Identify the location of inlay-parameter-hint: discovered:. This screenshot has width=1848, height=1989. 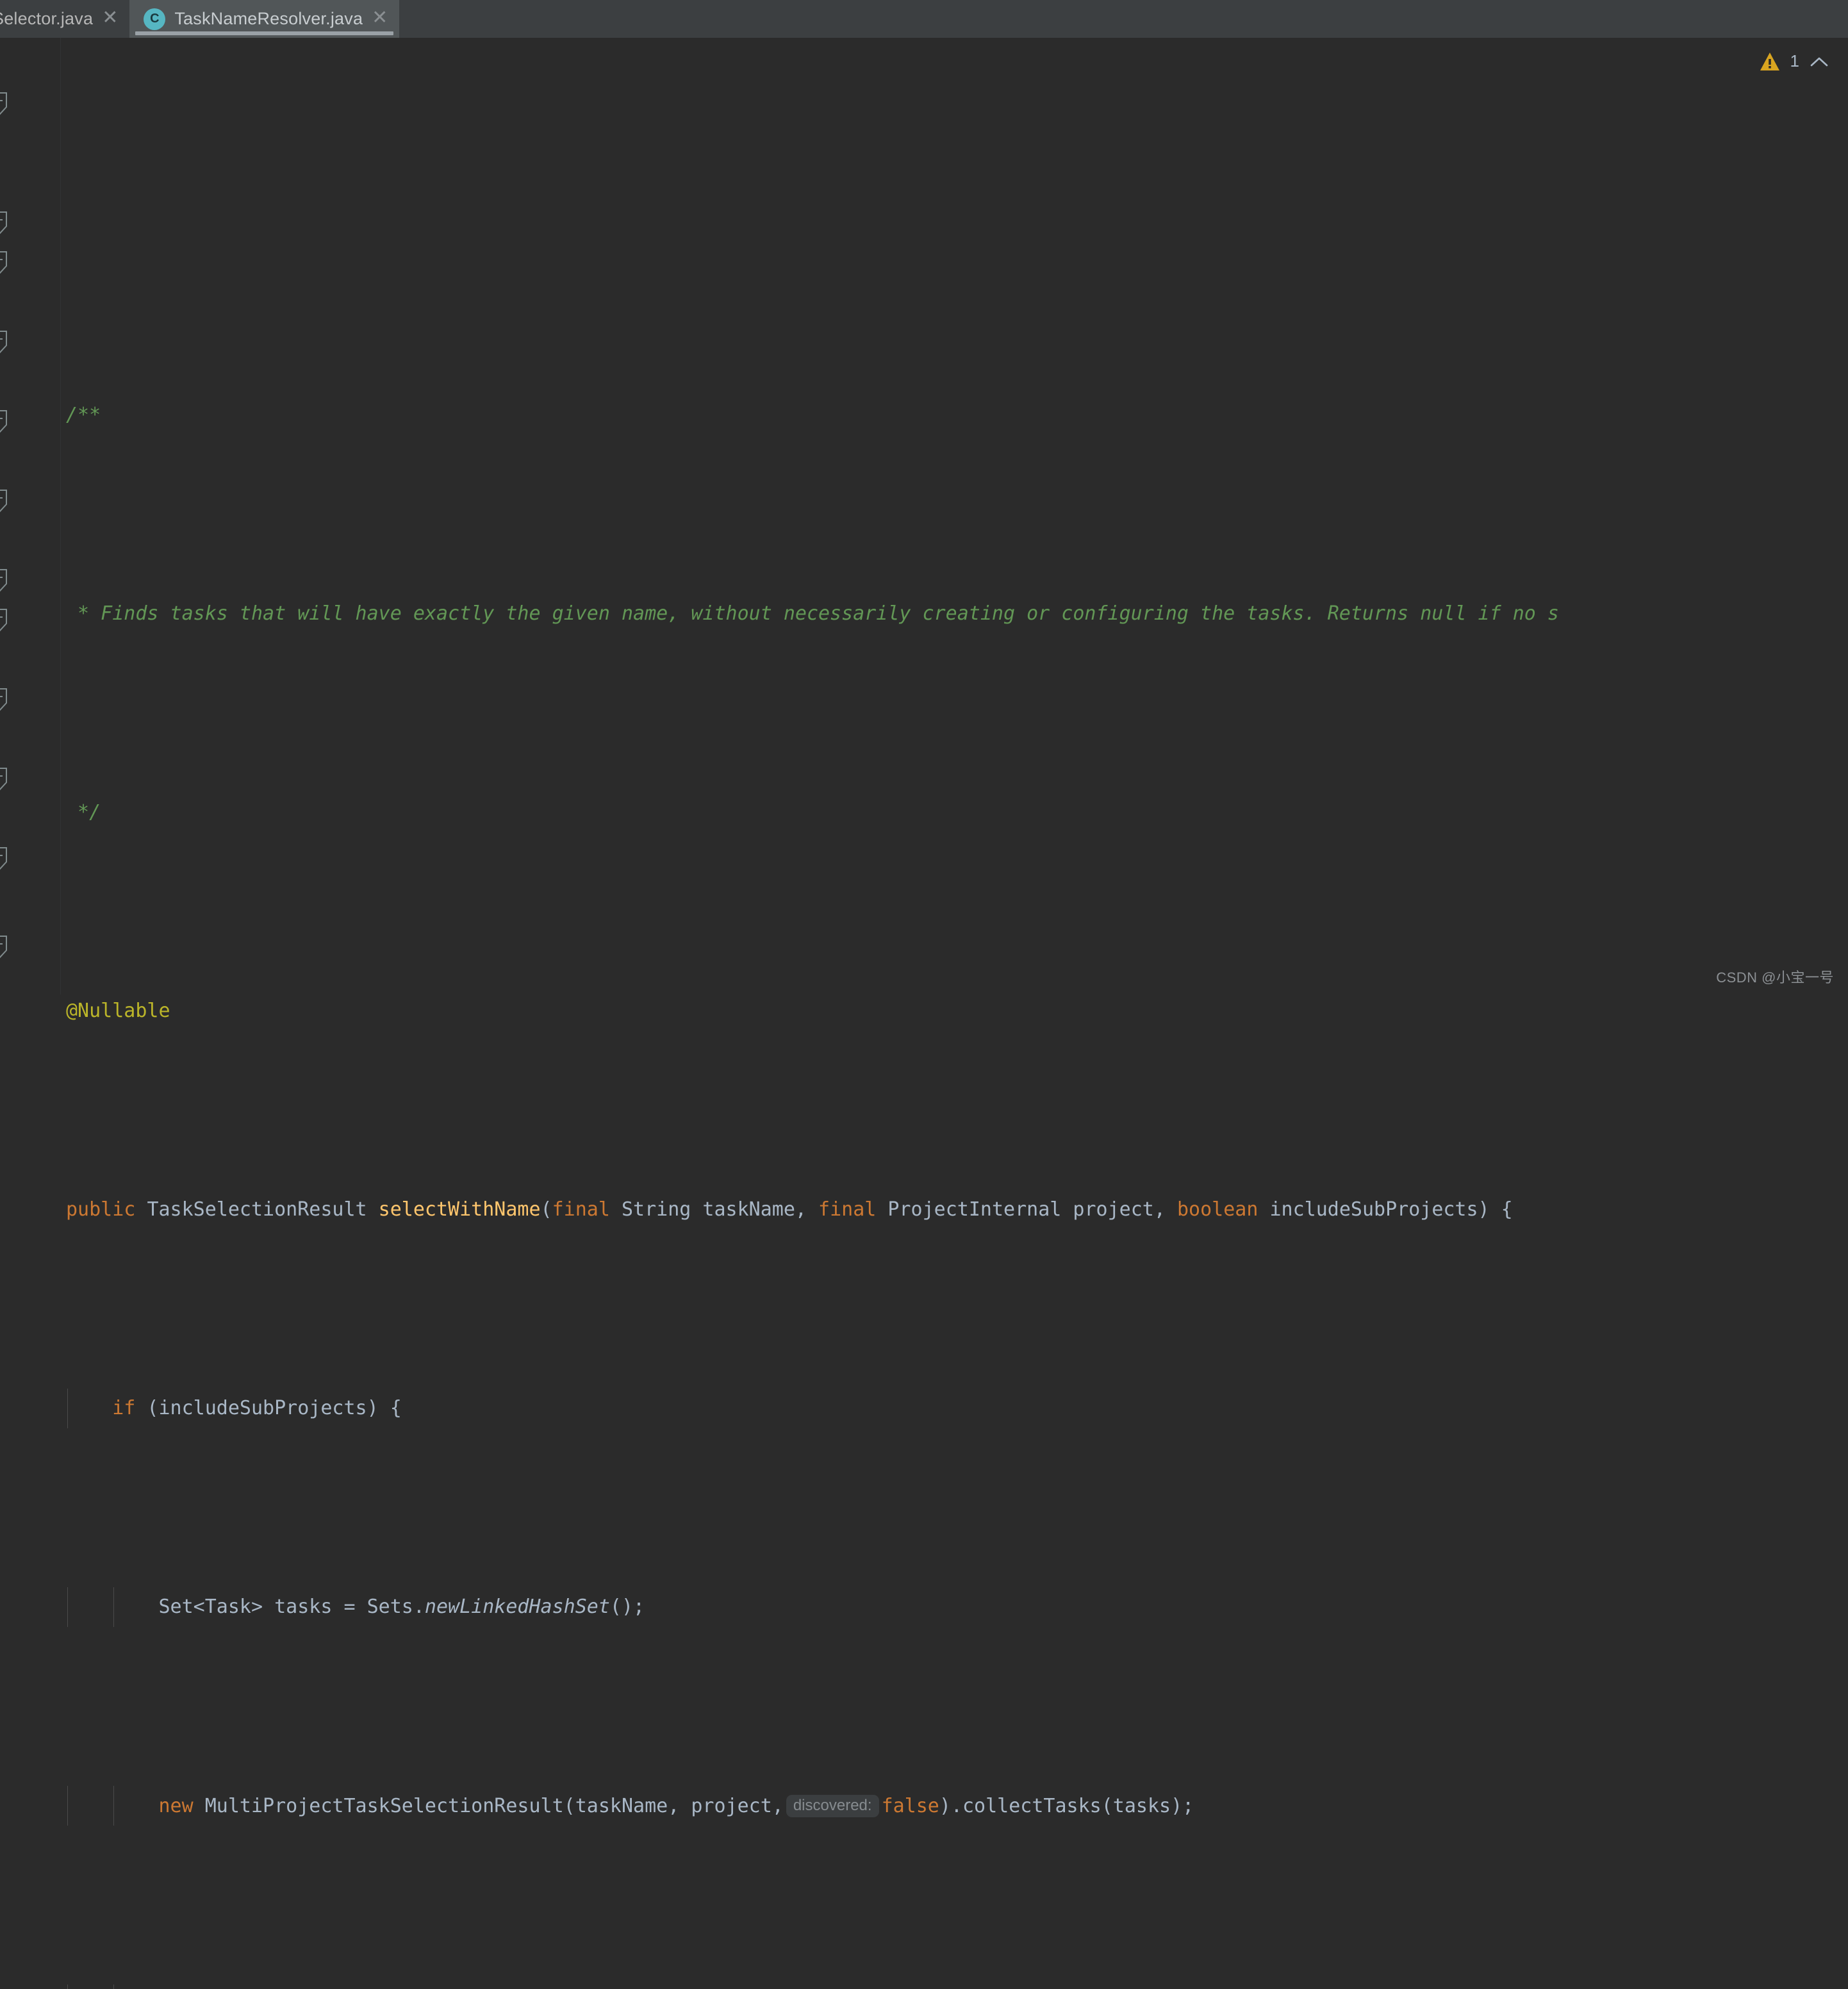
(833, 1806).